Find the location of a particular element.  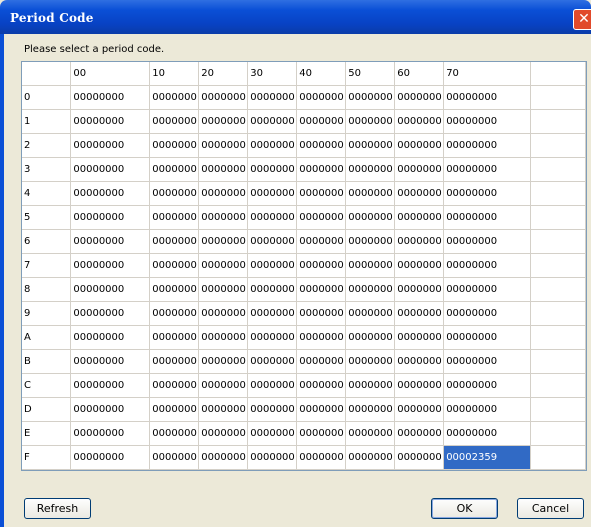

title-bar: Period Code ✕ is located at coordinates (295, 17).